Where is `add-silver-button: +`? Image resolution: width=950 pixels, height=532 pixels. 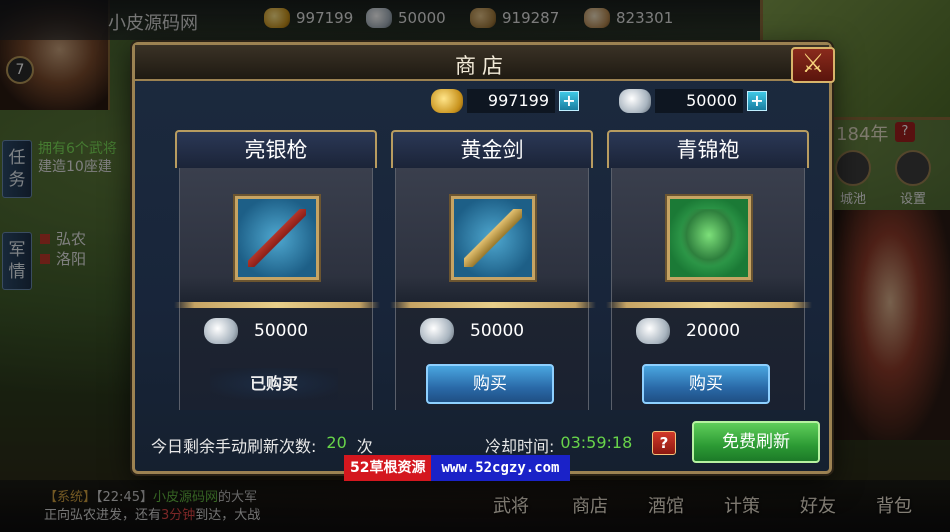 add-silver-button: + is located at coordinates (757, 101).